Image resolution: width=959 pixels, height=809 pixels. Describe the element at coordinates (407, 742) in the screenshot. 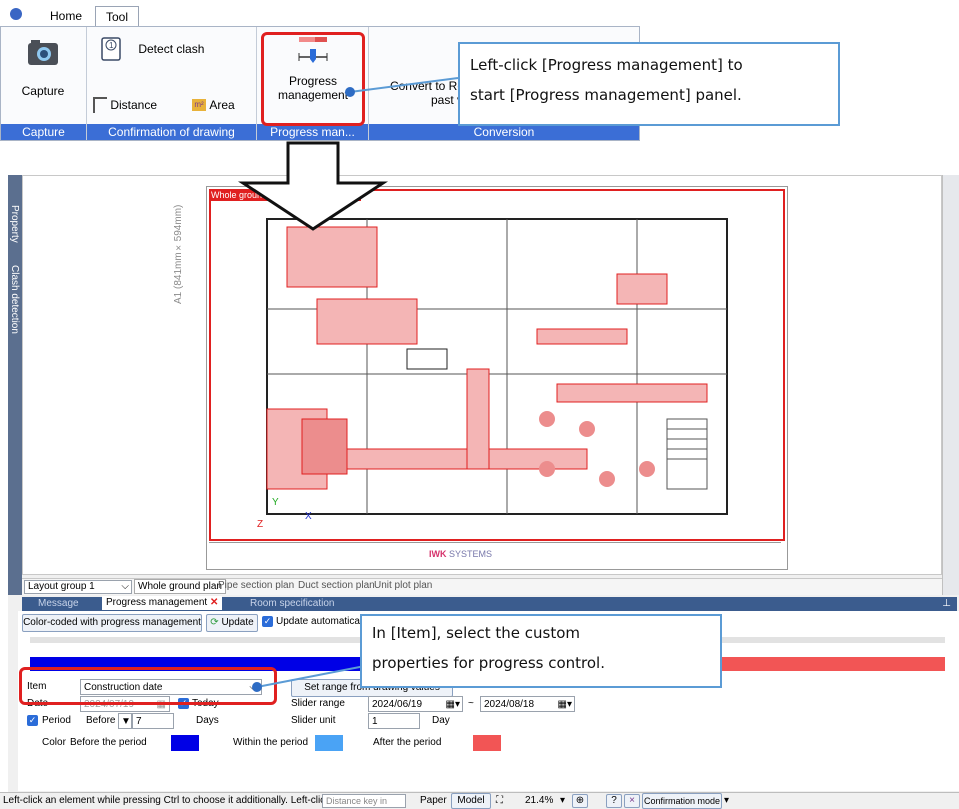

I see `after-period-label: After the period` at that location.